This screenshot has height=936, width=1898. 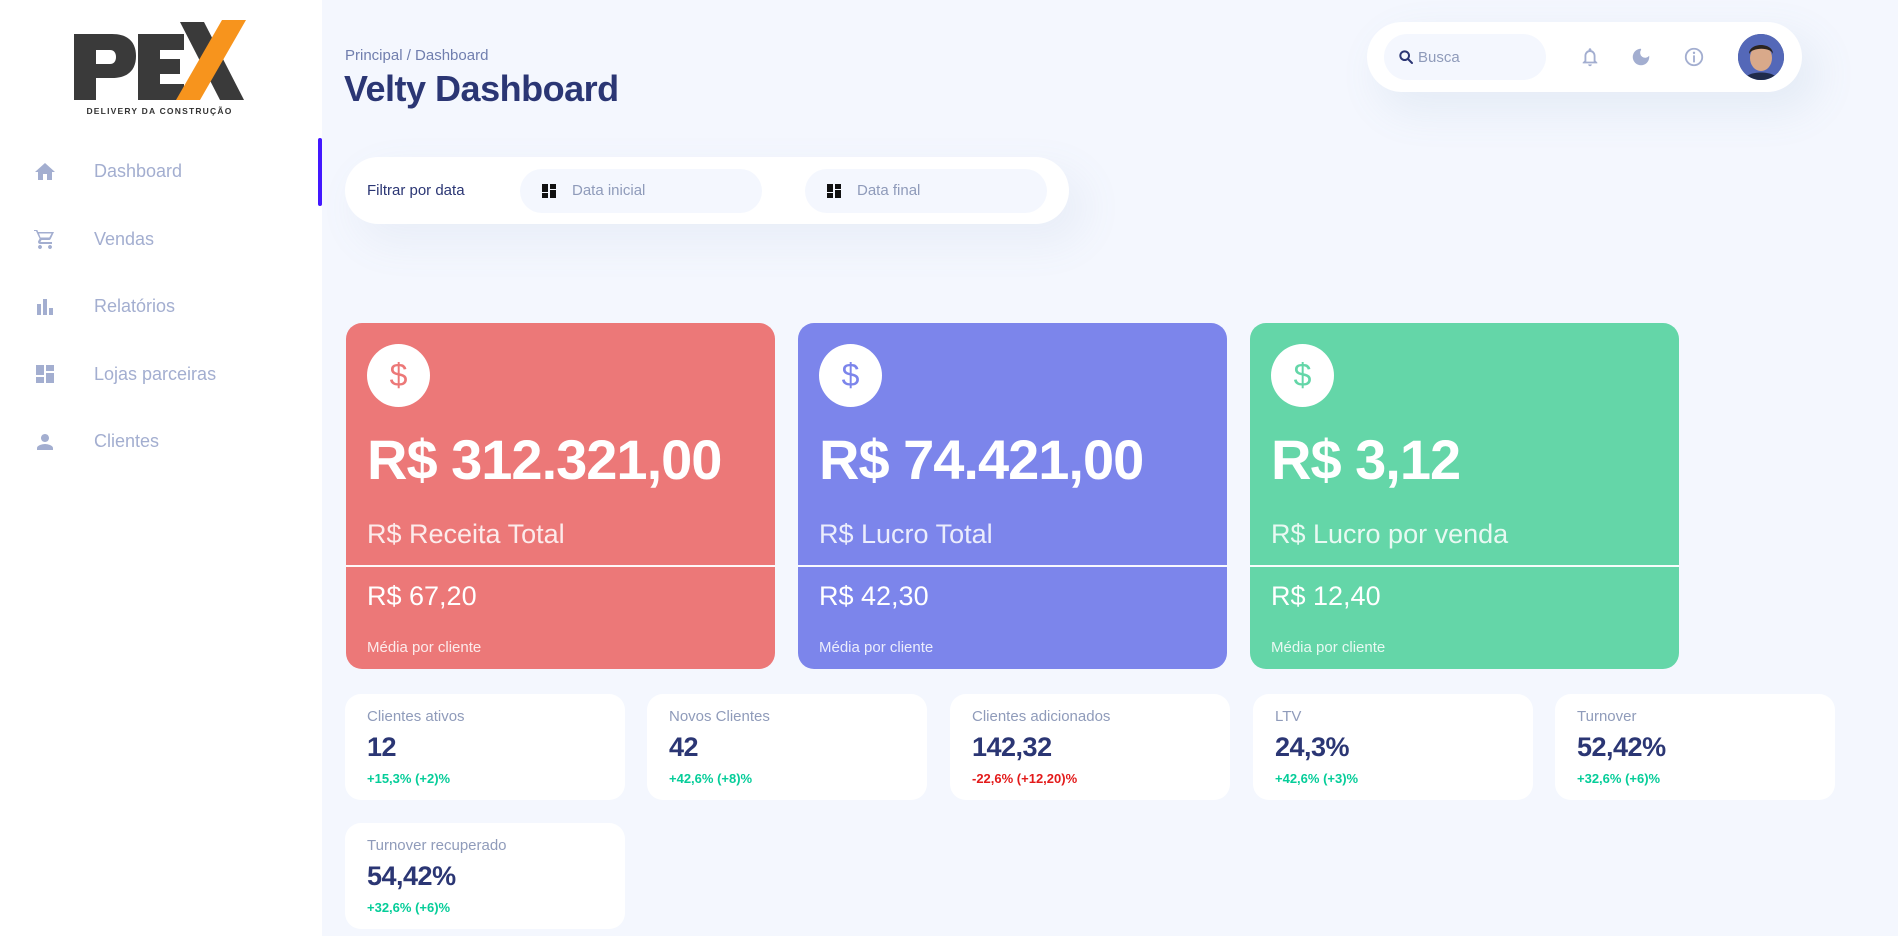 I want to click on brand-tagline: DELIVERY DA CONSTRUÇÃO, so click(x=159, y=111).